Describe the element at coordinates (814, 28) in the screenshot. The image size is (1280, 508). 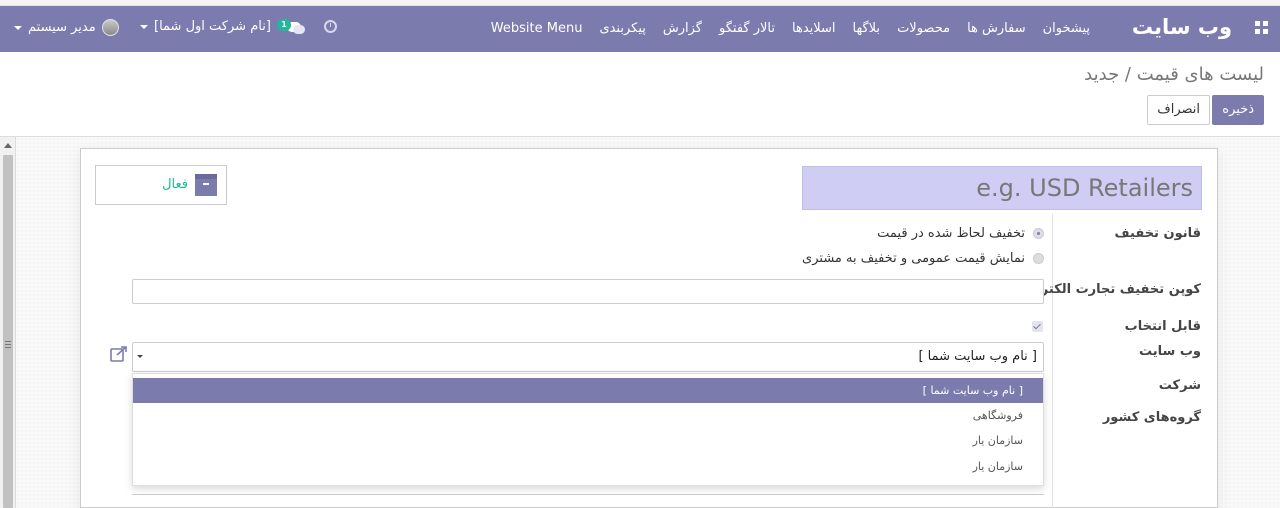
I see `menu-item-slides: اسلایدها` at that location.